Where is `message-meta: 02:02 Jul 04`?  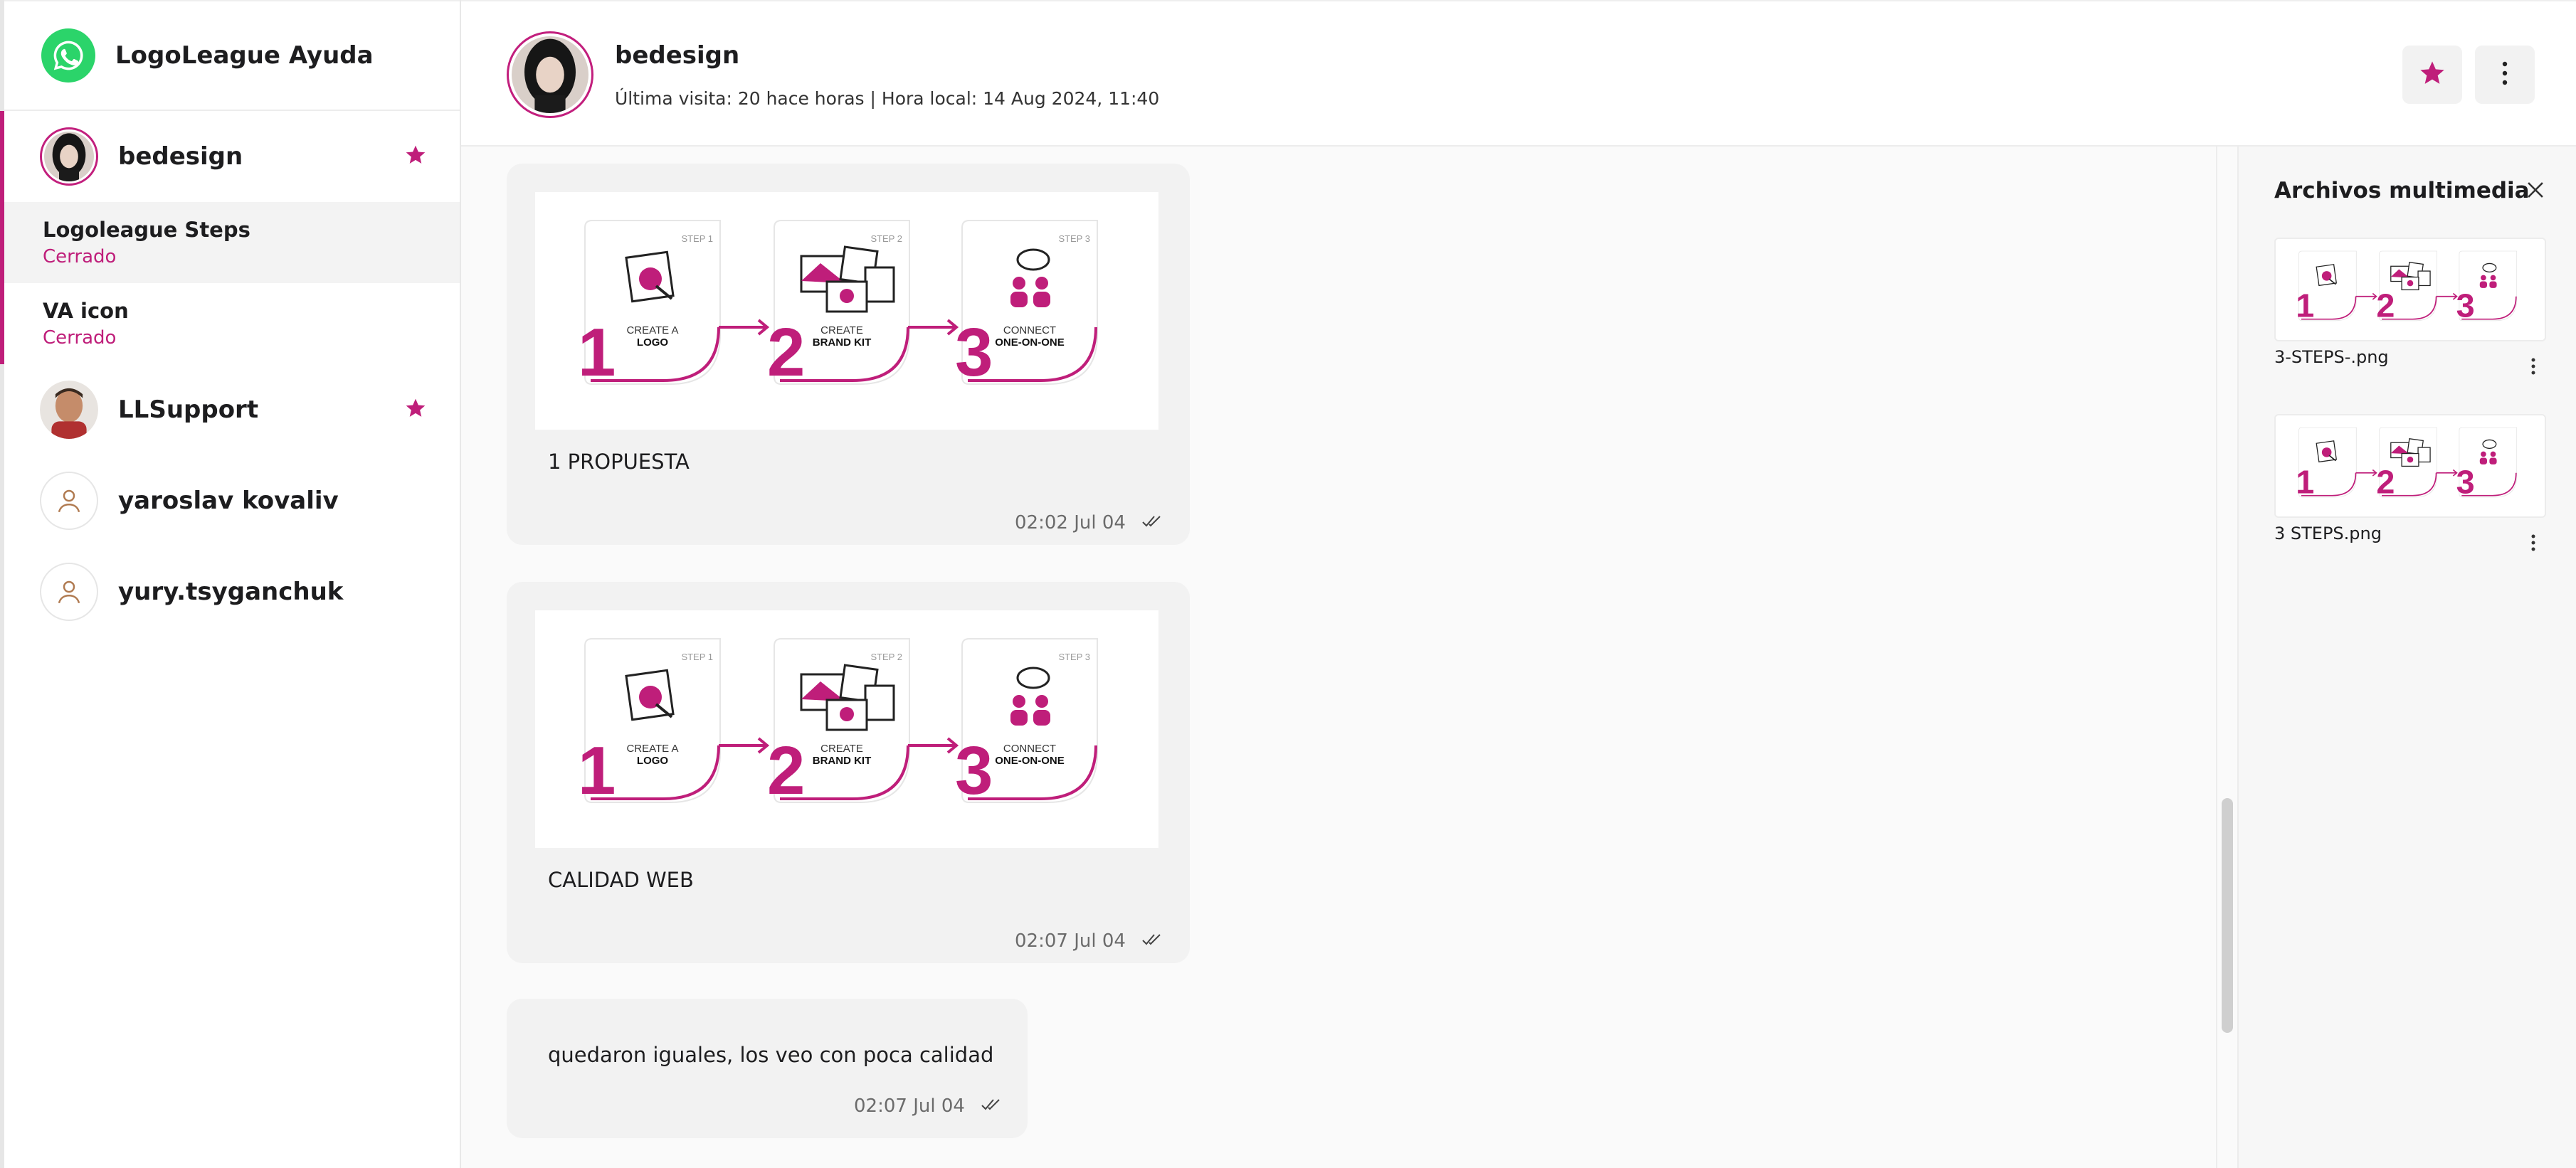 message-meta: 02:02 Jul 04 is located at coordinates (1088, 522).